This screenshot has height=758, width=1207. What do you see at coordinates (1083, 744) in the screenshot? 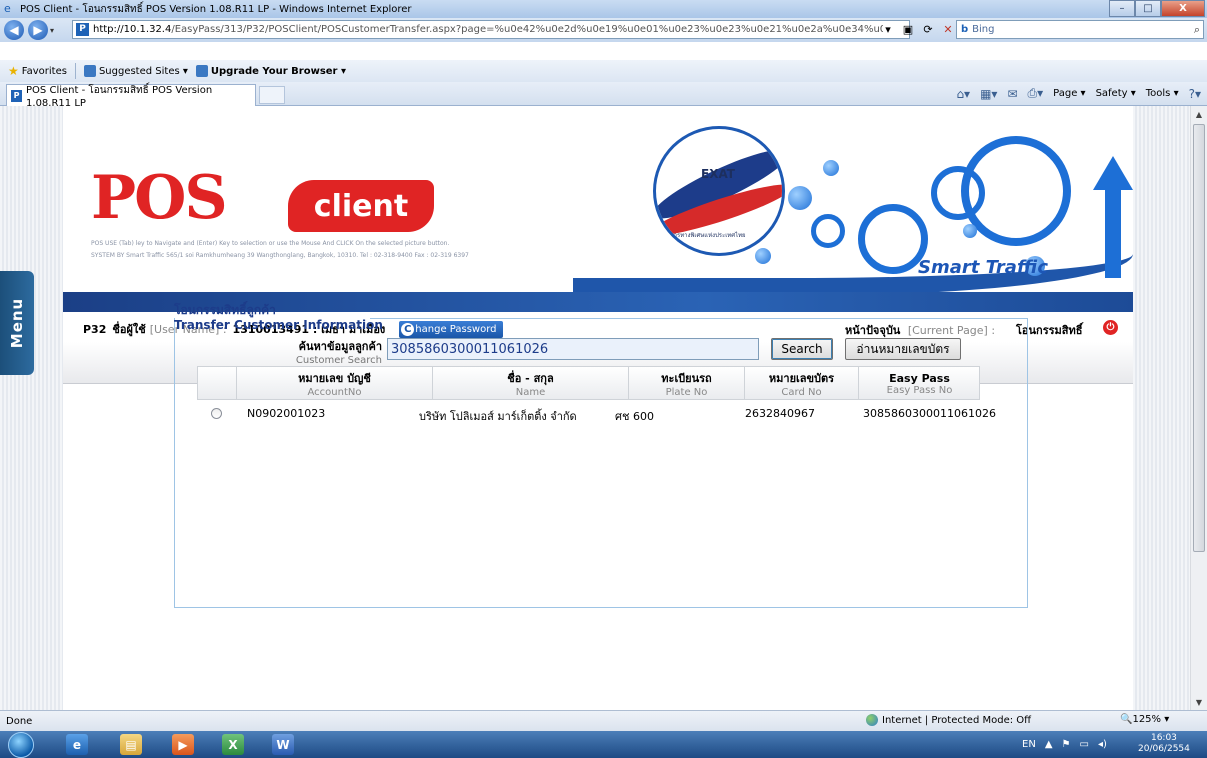
I see `network-icon: ▭` at bounding box center [1083, 744].